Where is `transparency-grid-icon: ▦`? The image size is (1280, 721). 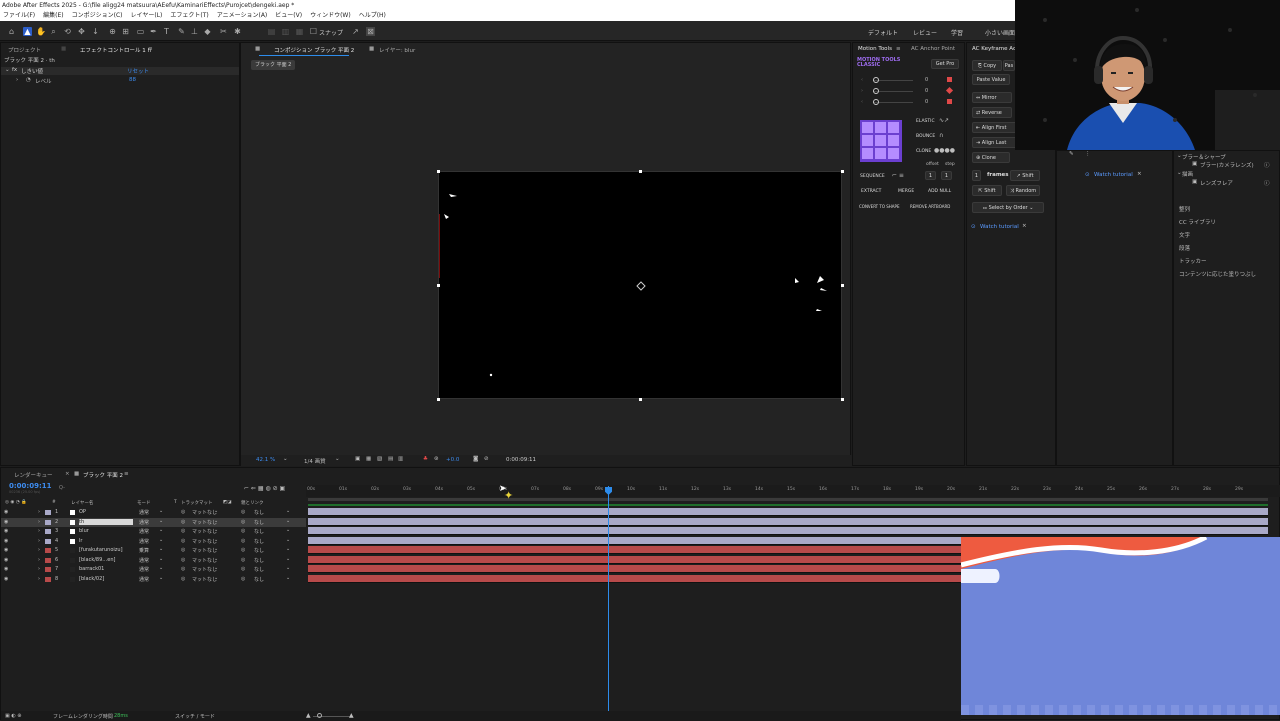 transparency-grid-icon: ▦ is located at coordinates (368, 459).